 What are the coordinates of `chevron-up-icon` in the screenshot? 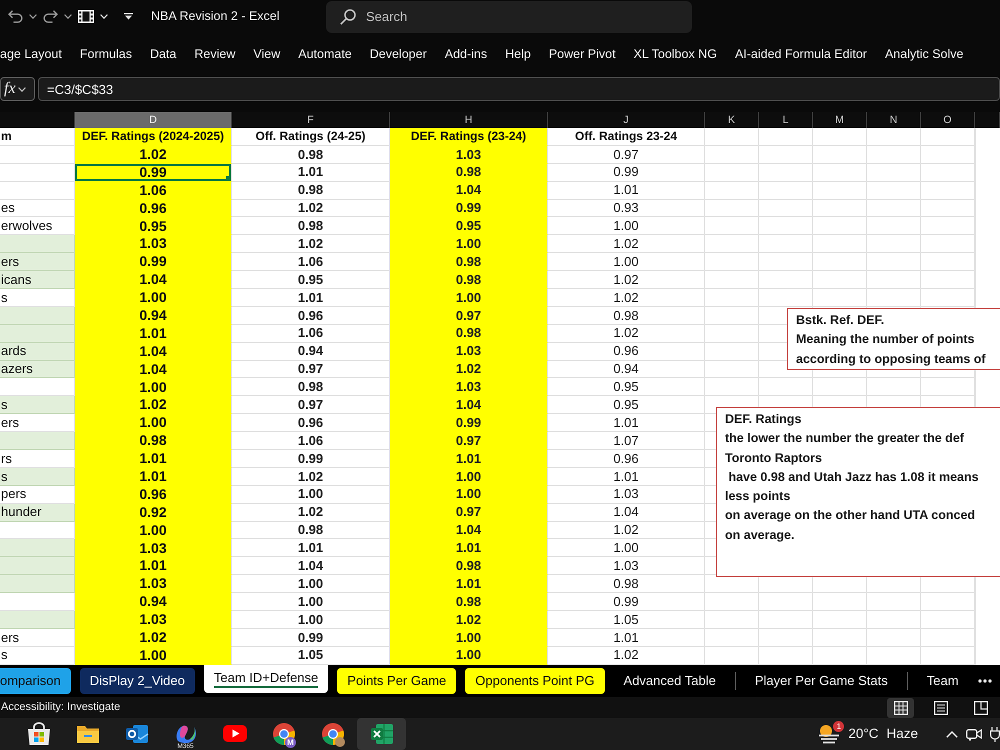 It's located at (952, 734).